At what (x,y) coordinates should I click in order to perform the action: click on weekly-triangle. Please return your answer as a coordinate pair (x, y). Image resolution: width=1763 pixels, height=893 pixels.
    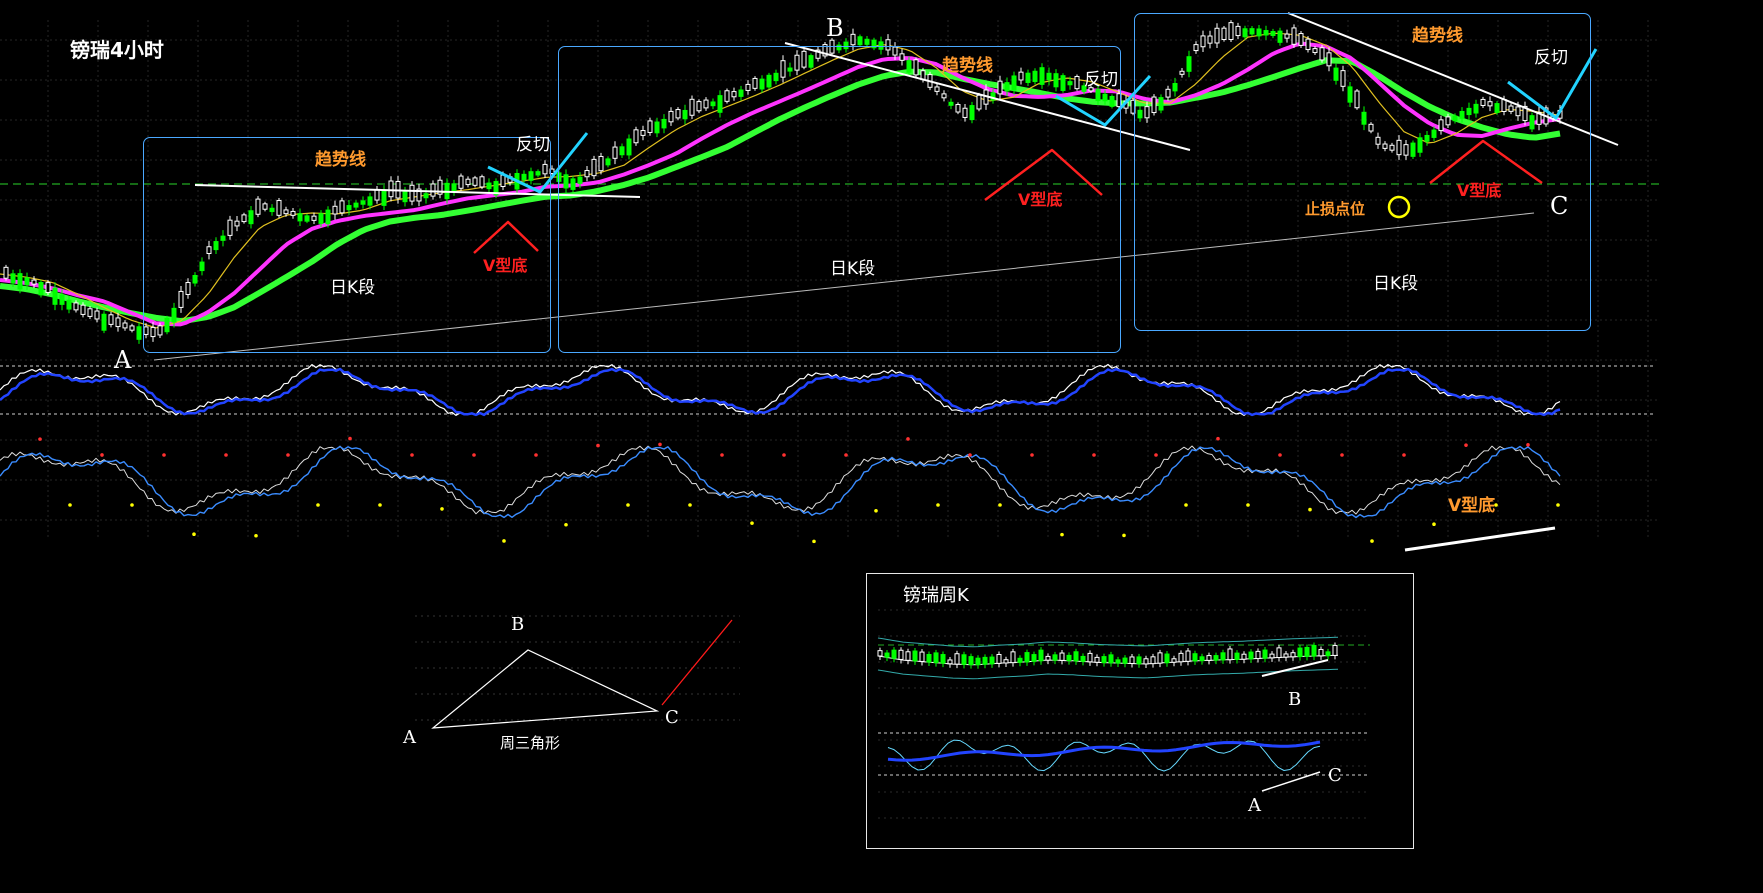
    Looking at the image, I should click on (545, 689).